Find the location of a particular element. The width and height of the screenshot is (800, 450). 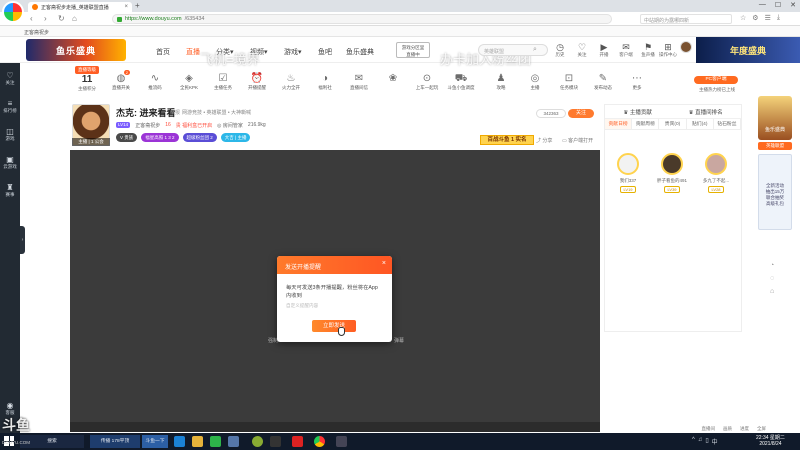

tool-item: ✉ 直播间信 is located at coordinates (359, 81).